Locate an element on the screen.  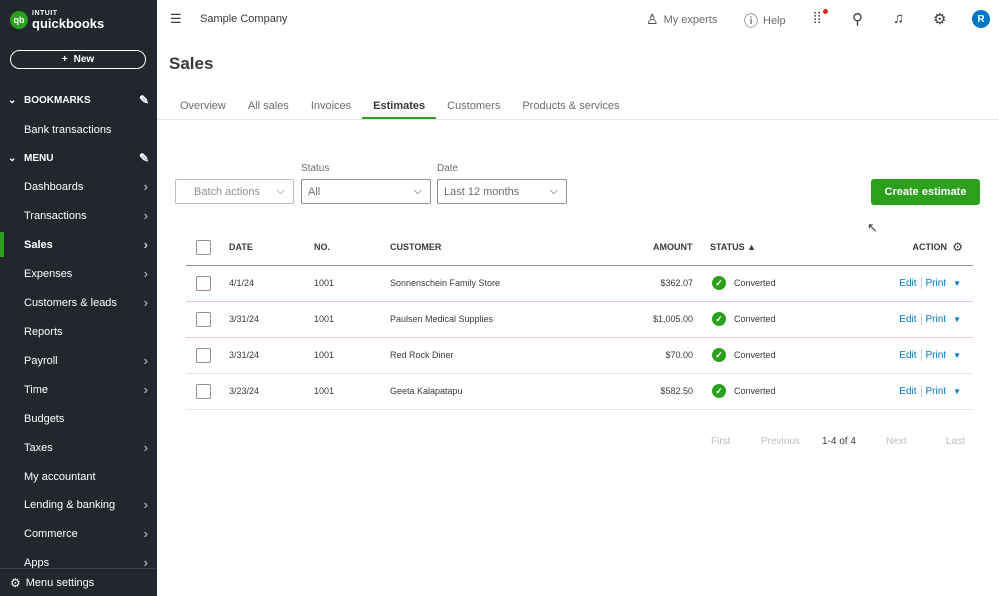
sidebar-item-label: Dashboards is located at coordinates (54, 186).